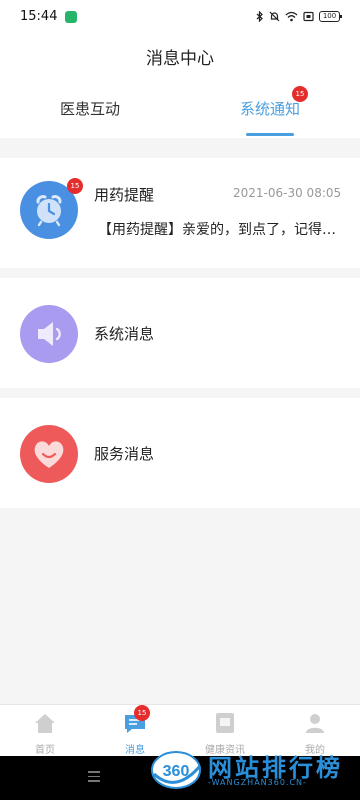 Image resolution: width=360 pixels, height=800 pixels. Describe the element at coordinates (180, 17) in the screenshot. I see `status-bar: 15:44 100` at that location.